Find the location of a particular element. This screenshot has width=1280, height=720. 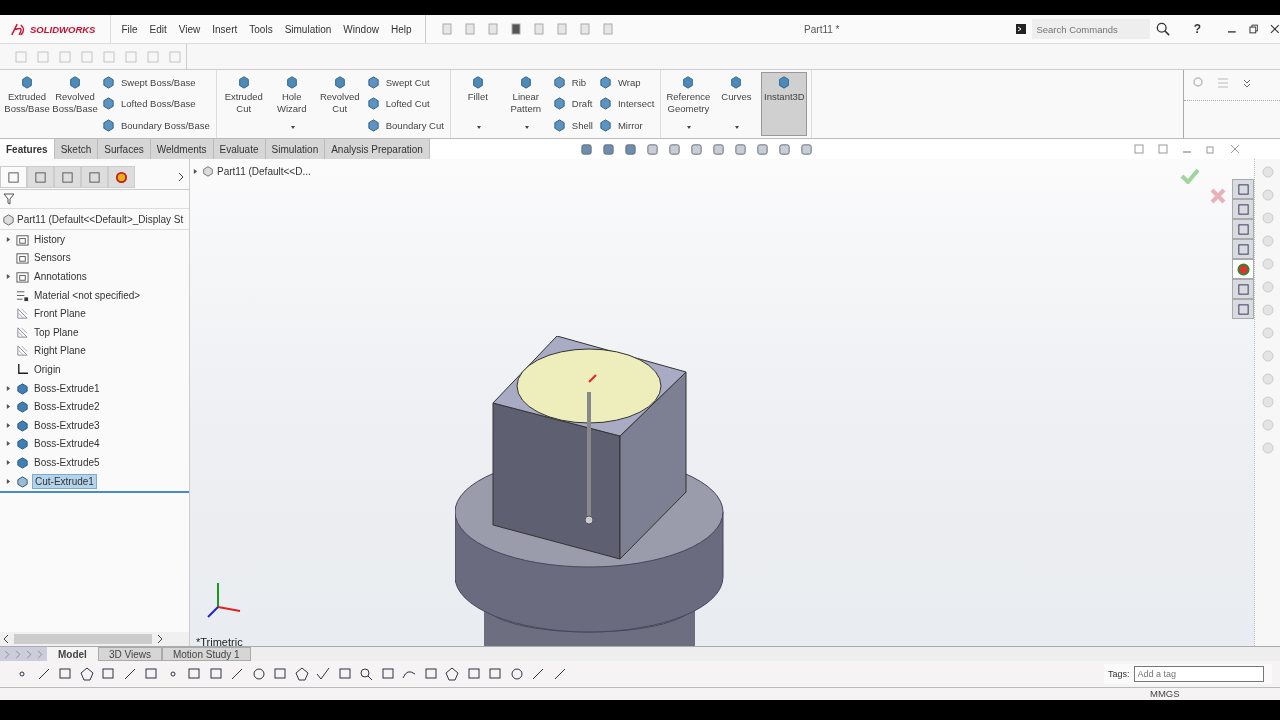

menu-item: View is located at coordinates (189, 29).